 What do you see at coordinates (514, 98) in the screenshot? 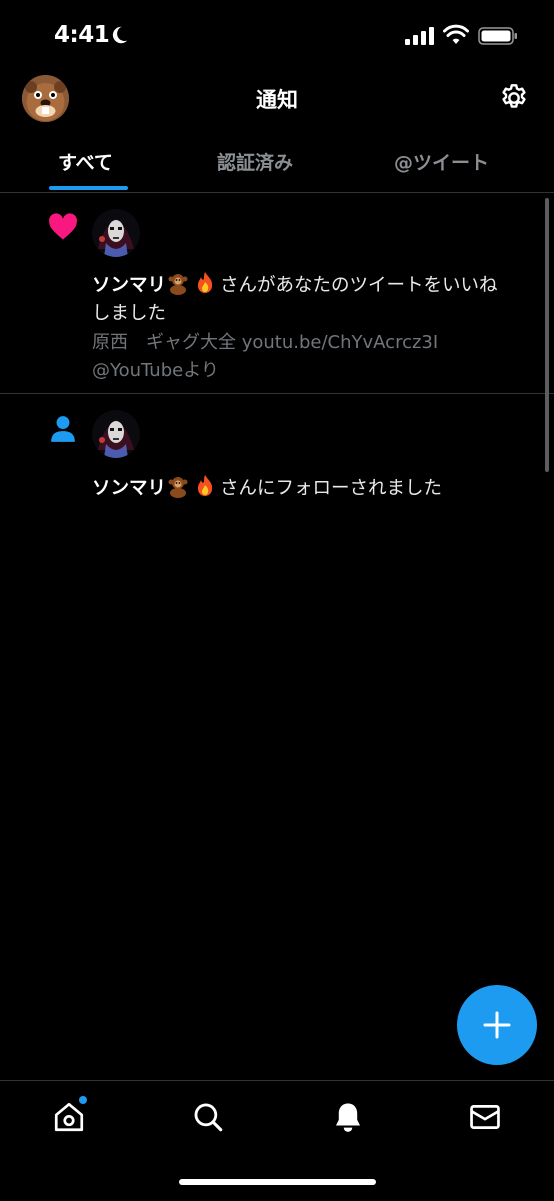
I see `settings-gear-icon` at bounding box center [514, 98].